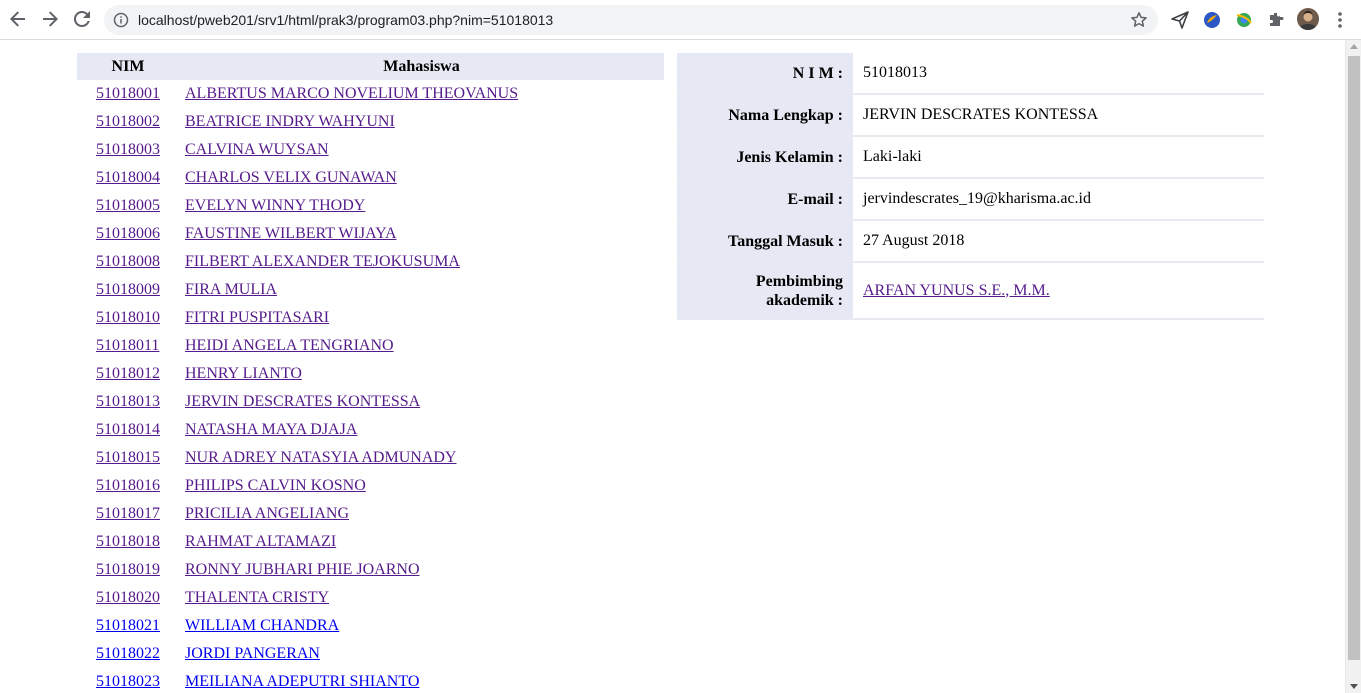 The height and width of the screenshot is (693, 1361). Describe the element at coordinates (275, 205) in the screenshot. I see `student-name-link: EVELYN WINNY THODY` at that location.